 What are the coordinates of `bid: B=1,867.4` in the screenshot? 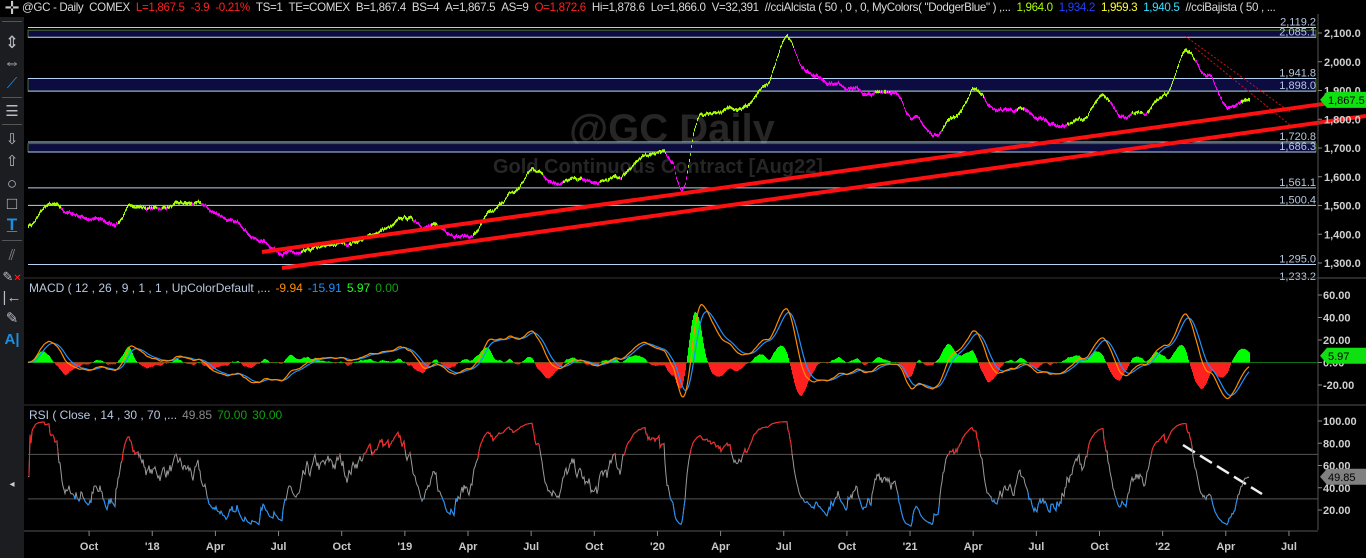 It's located at (380, 7).